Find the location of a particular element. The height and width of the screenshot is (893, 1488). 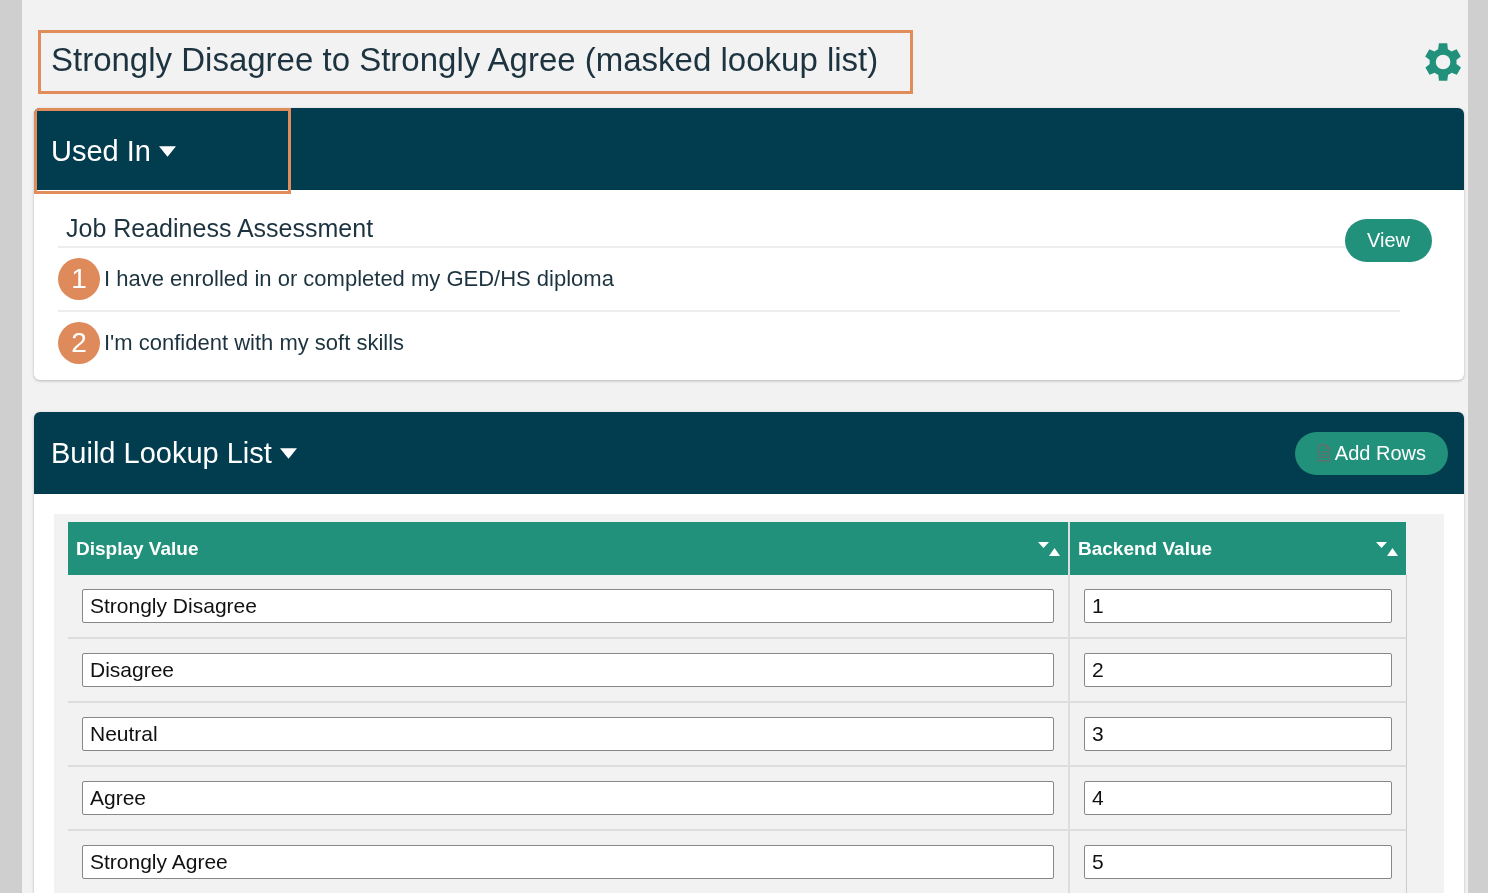

page-title: Strongly Disagree to Strongly Agree (masked lookup list) is located at coordinates (476, 62).